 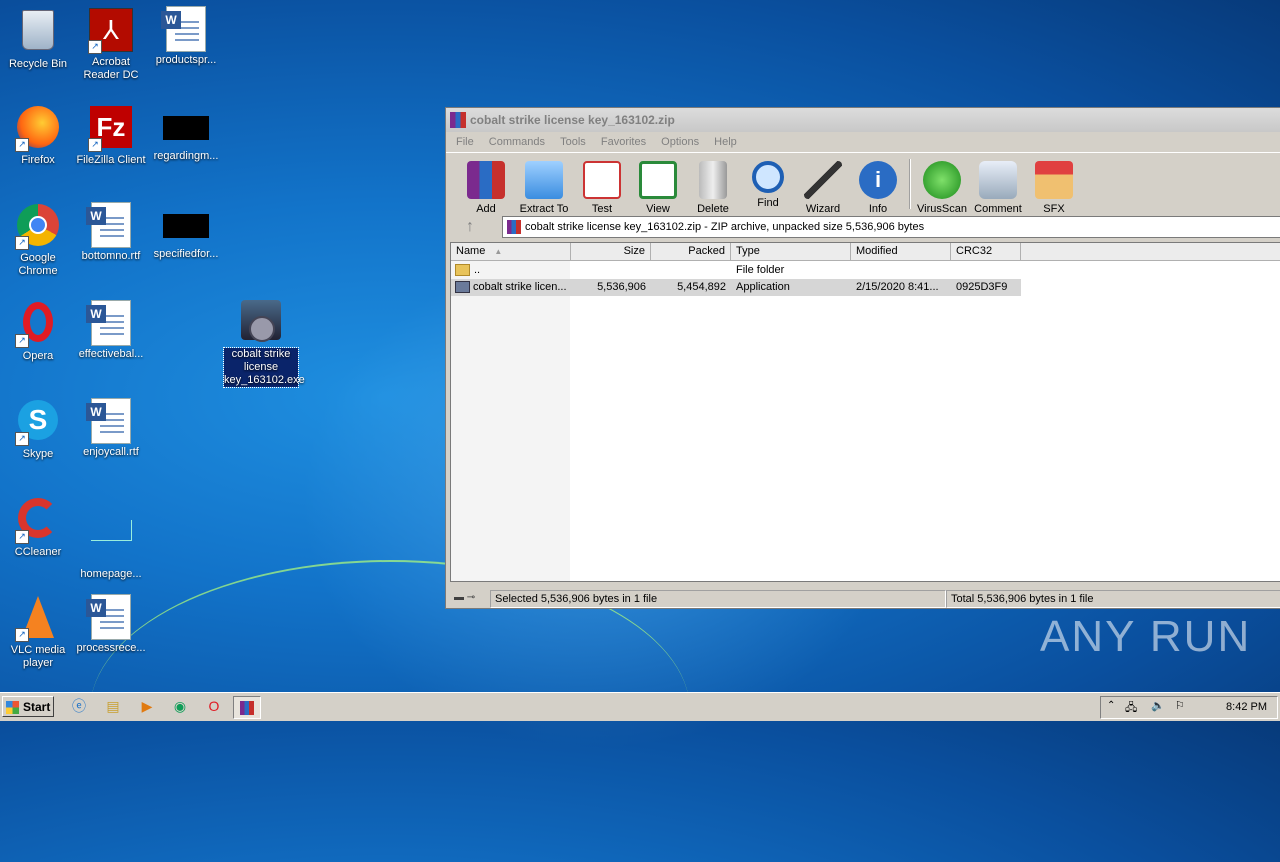 I want to click on find-button: Find, so click(x=768, y=182).